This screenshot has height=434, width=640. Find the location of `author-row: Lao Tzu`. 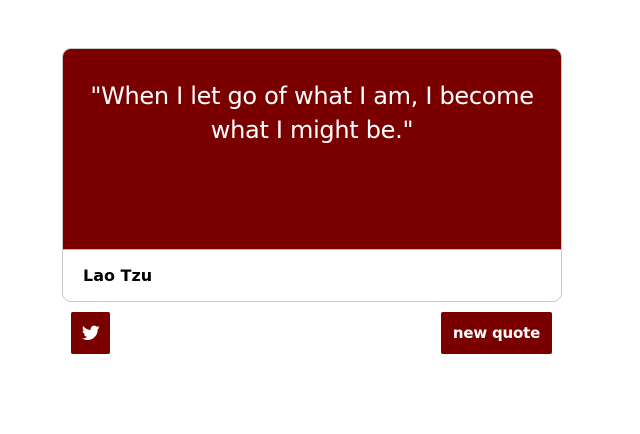

author-row: Lao Tzu is located at coordinates (312, 275).